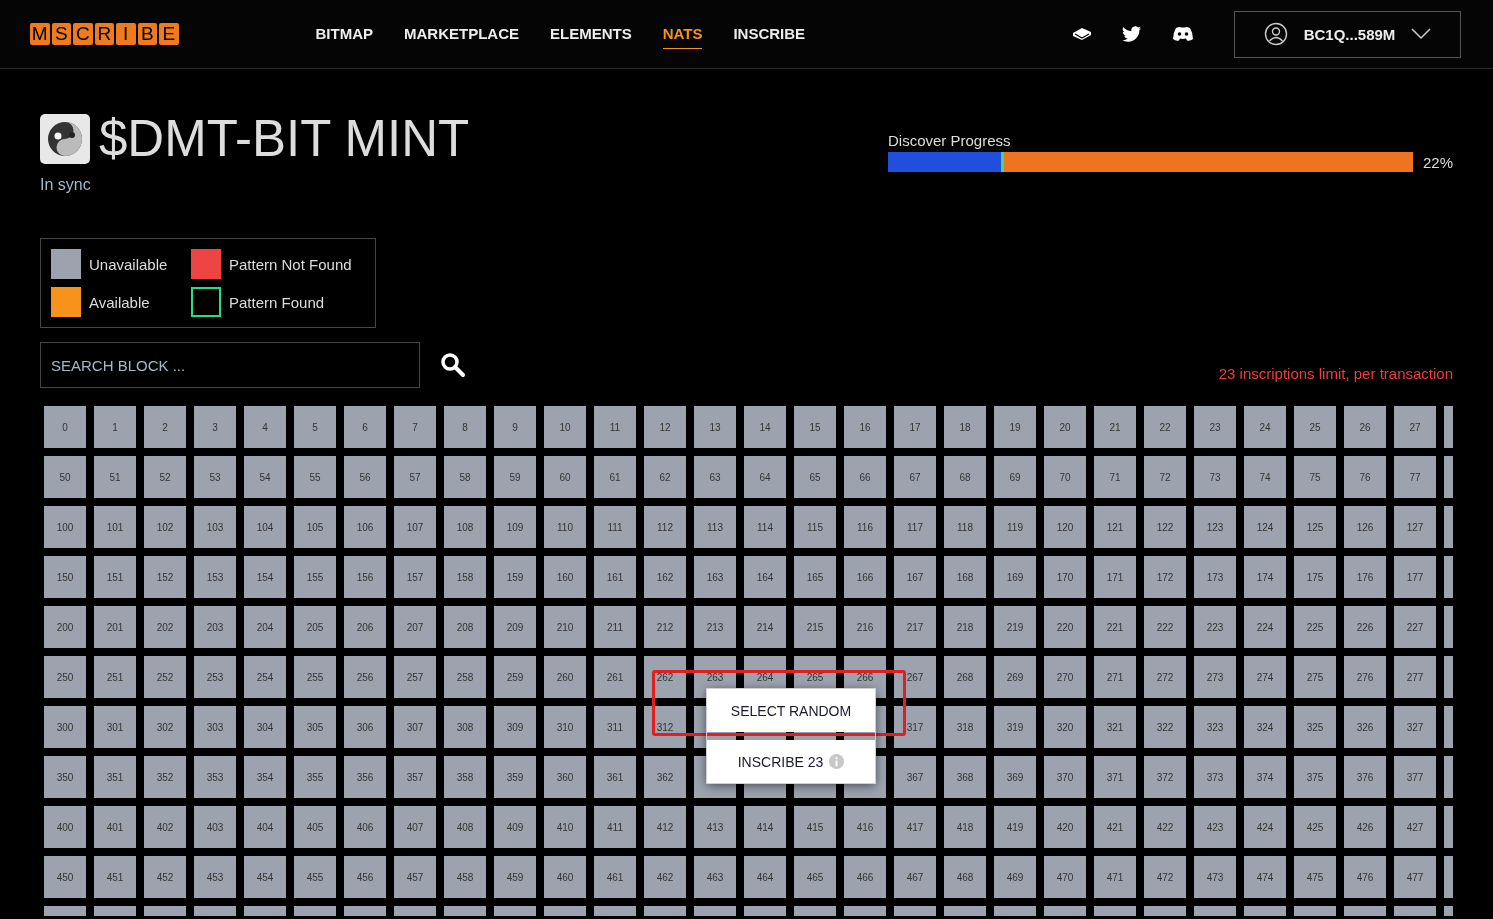  Describe the element at coordinates (365, 777) in the screenshot. I see `block-cell: 356` at that location.